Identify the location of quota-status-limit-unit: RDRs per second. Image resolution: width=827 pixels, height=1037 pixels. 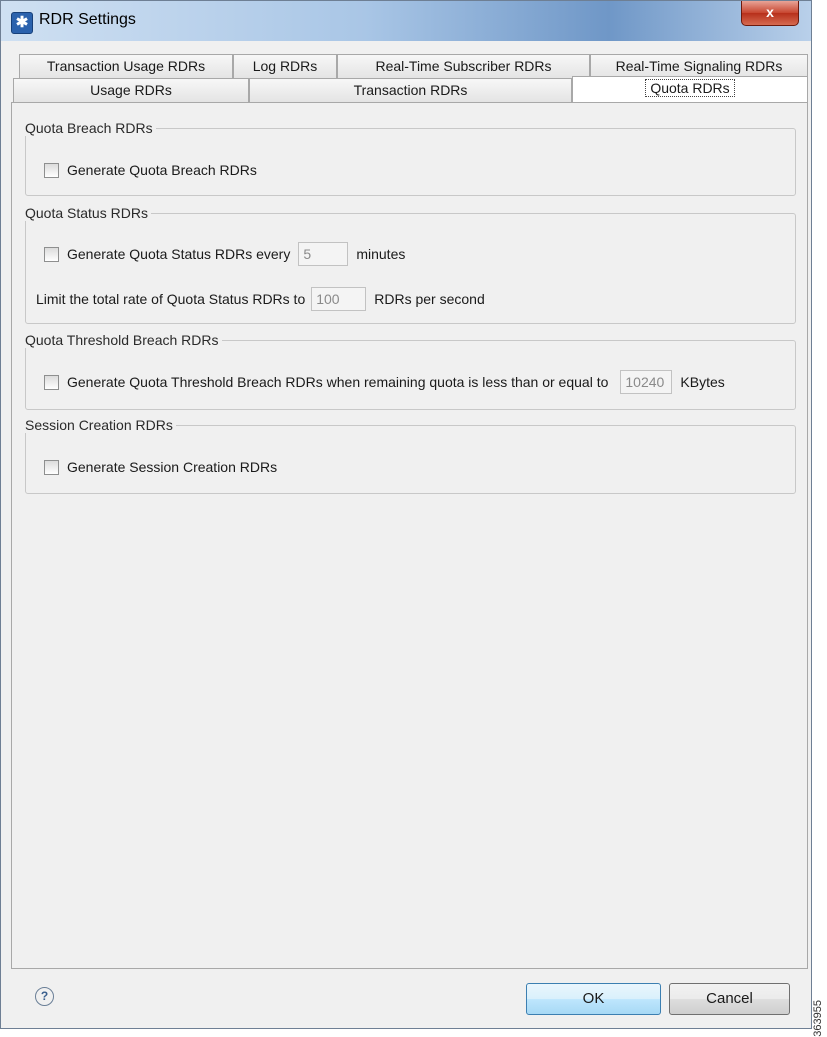
(429, 299).